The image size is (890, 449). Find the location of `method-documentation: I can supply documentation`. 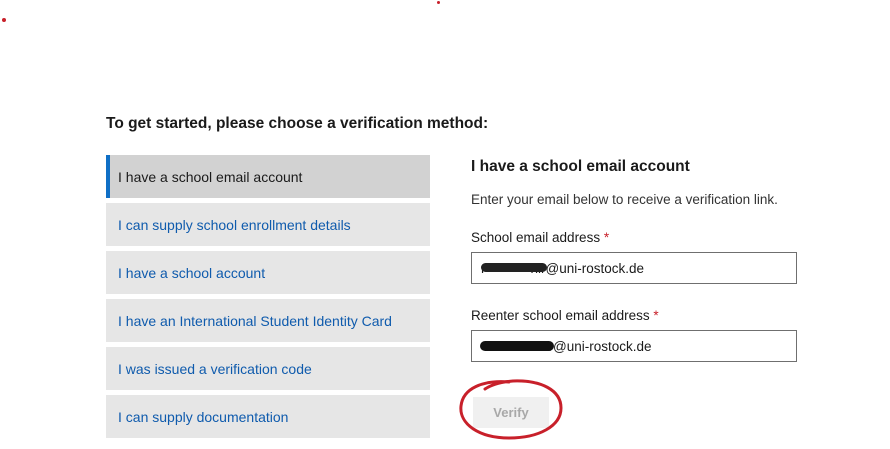

method-documentation: I can supply documentation is located at coordinates (268, 416).